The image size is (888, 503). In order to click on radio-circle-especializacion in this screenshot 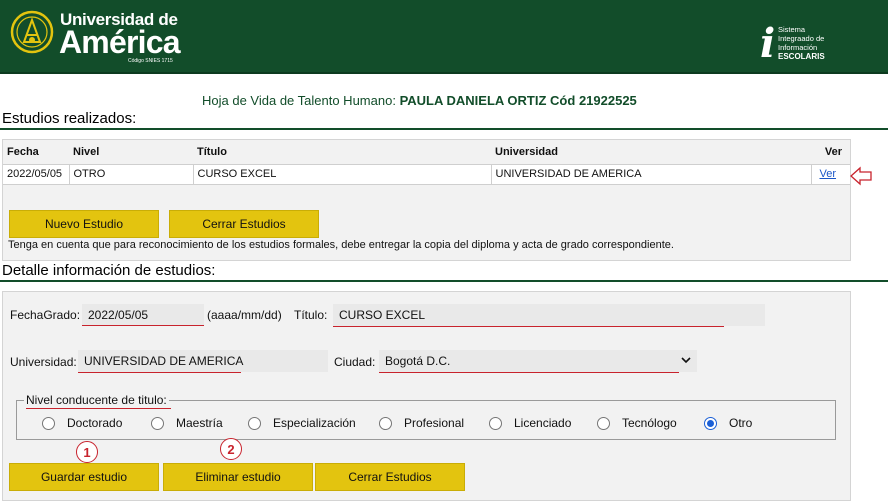, I will do `click(254, 423)`.